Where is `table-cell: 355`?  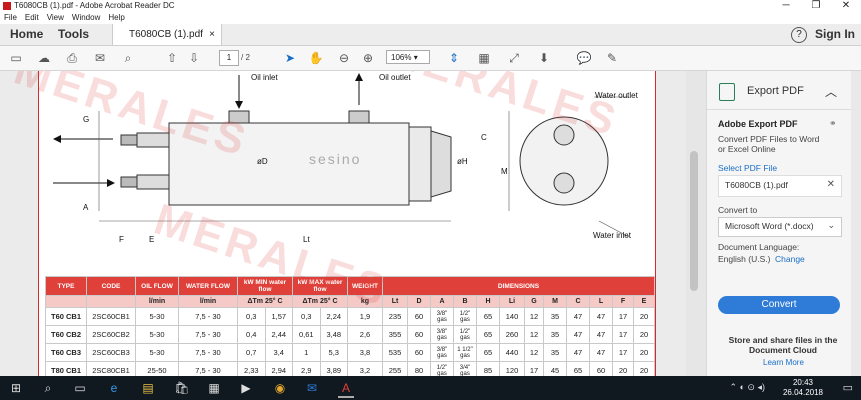
table-cell: 355 is located at coordinates (395, 334).